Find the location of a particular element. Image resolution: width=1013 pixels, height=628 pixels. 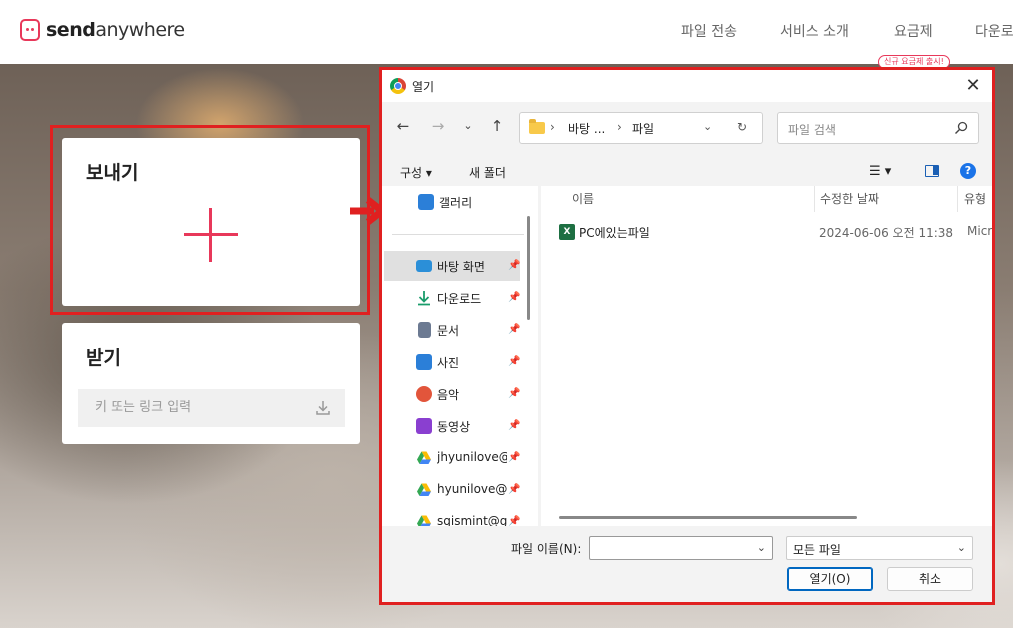

document-icon is located at coordinates (424, 330).